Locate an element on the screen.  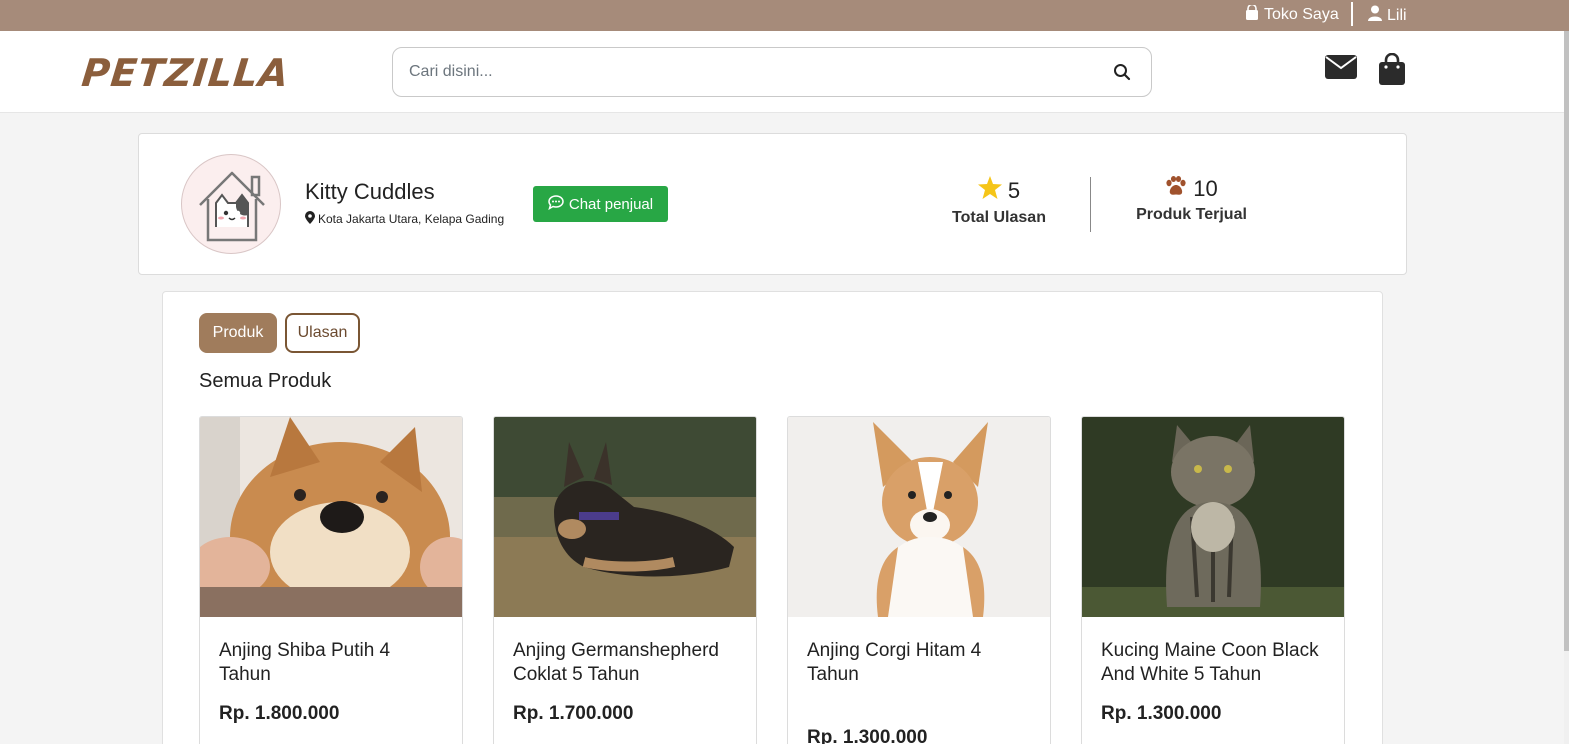
search-box is located at coordinates (772, 72).